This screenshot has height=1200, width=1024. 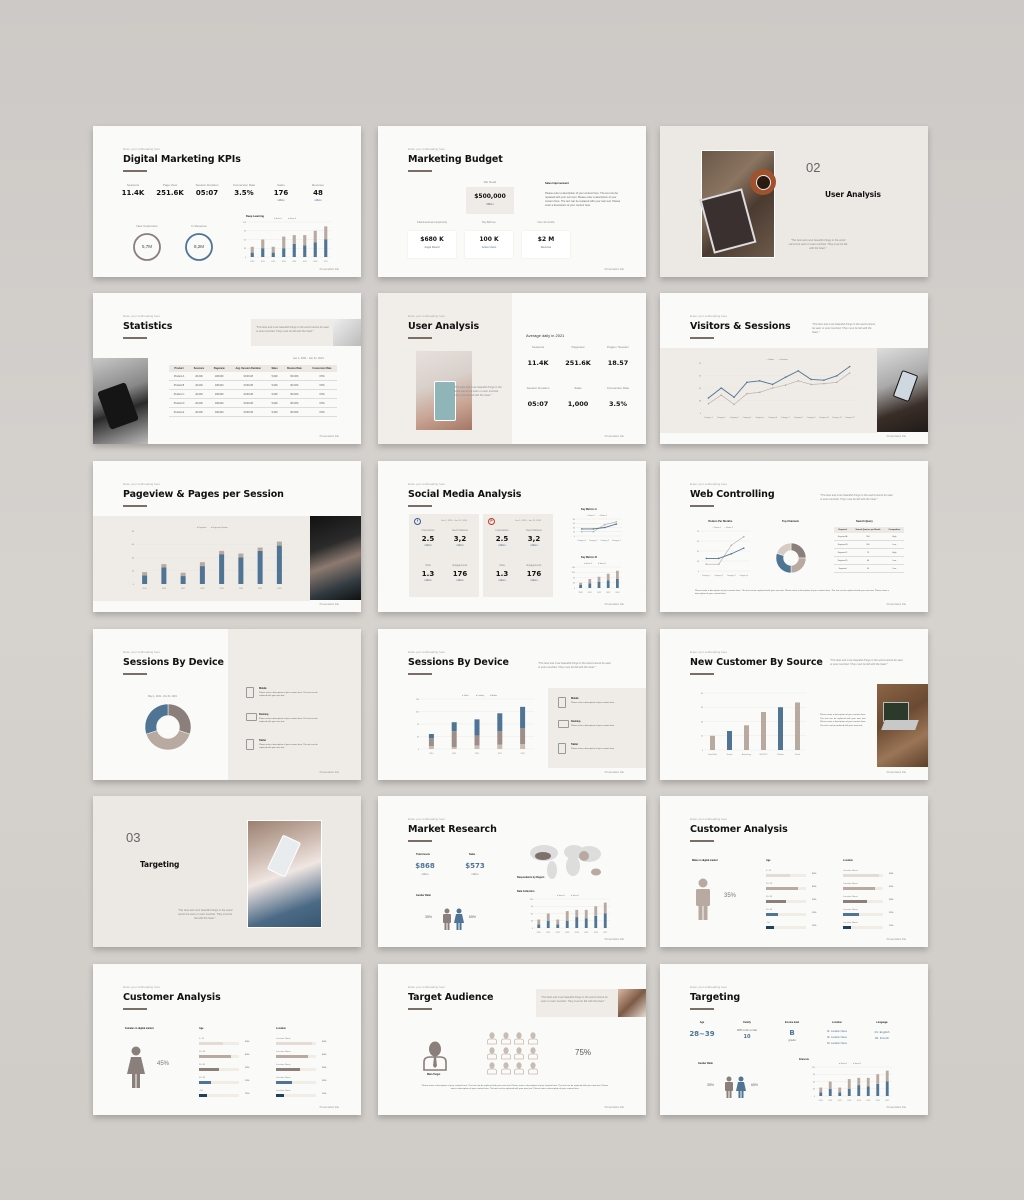 I want to click on table-cell: 5,000, so click(x=274, y=394).